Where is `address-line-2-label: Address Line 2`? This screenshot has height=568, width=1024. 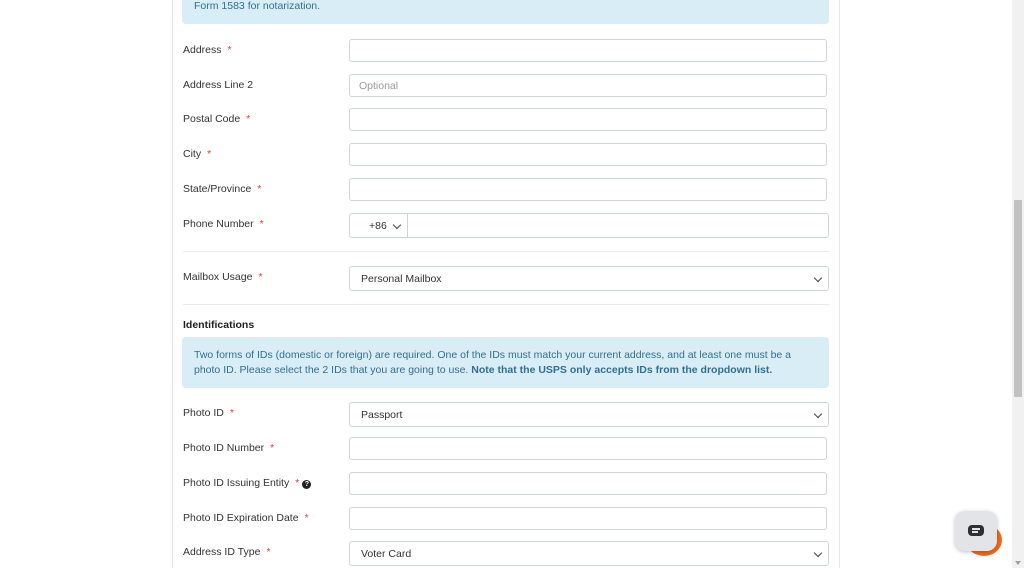
address-line-2-label: Address Line 2 is located at coordinates (218, 85).